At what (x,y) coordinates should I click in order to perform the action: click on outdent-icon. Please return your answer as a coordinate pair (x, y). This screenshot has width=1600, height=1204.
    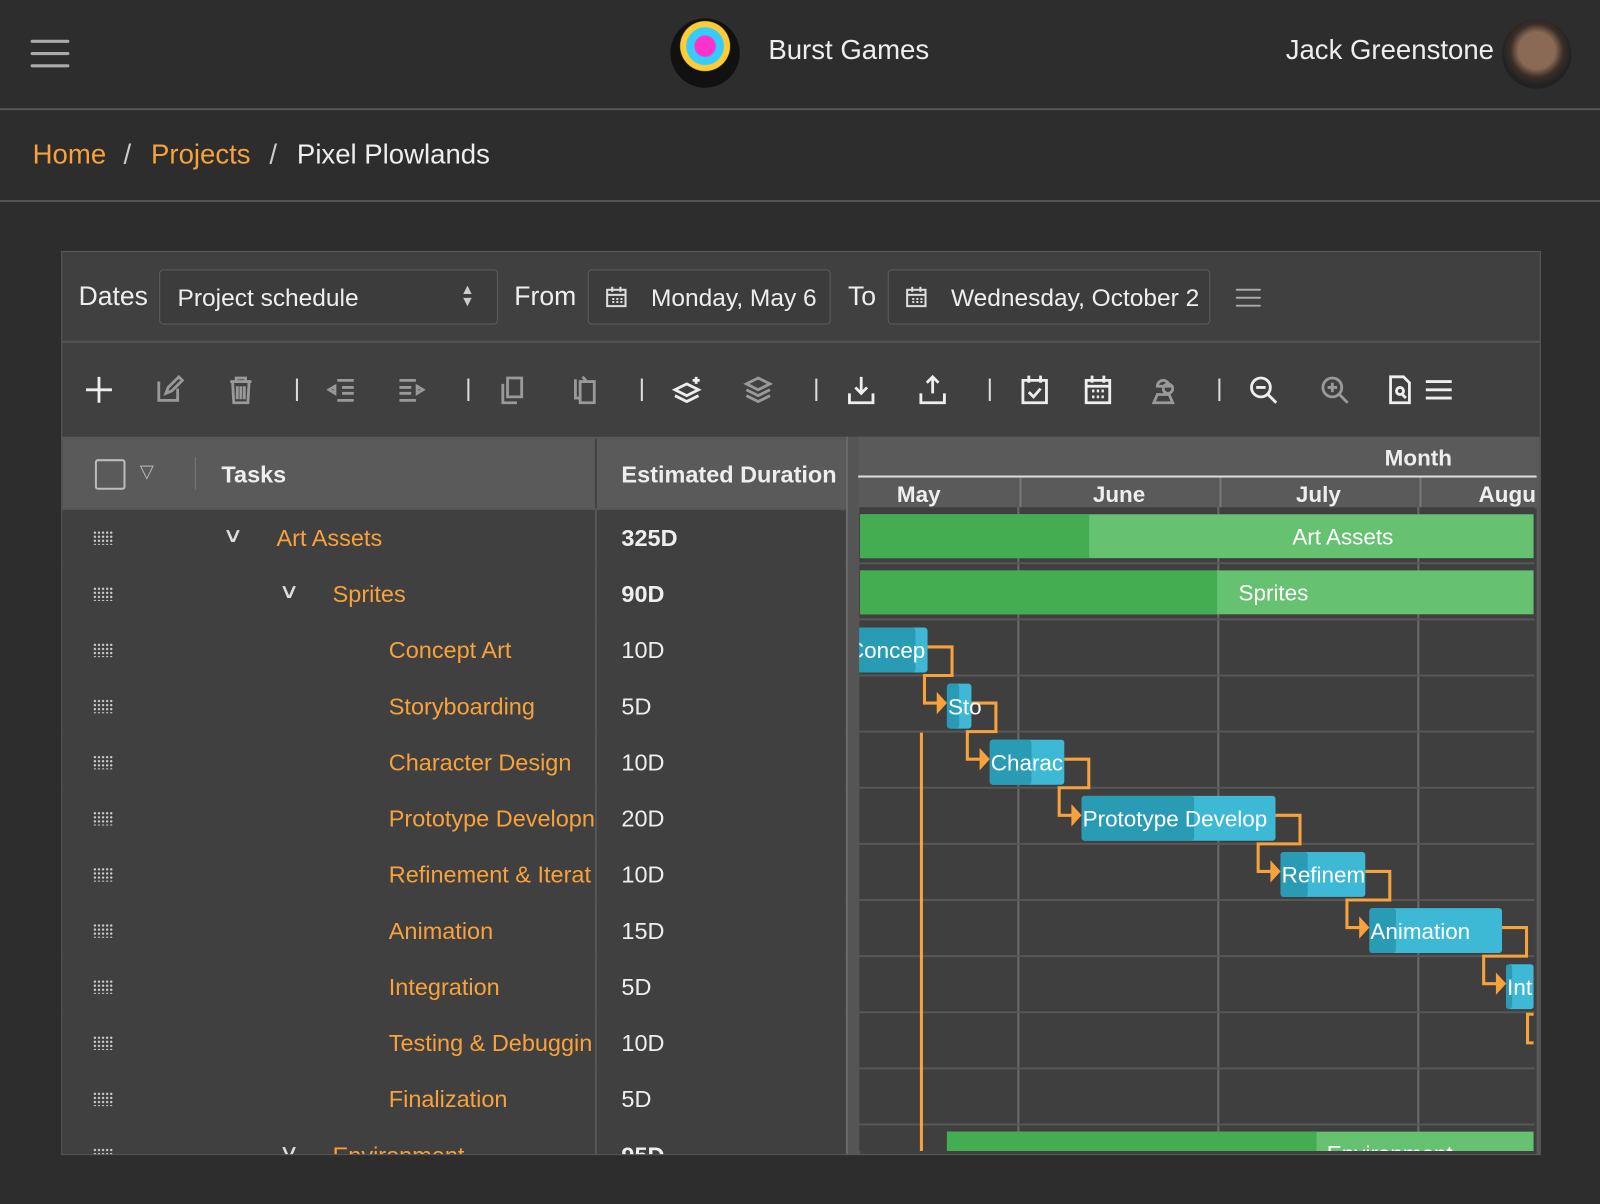
    Looking at the image, I should click on (341, 389).